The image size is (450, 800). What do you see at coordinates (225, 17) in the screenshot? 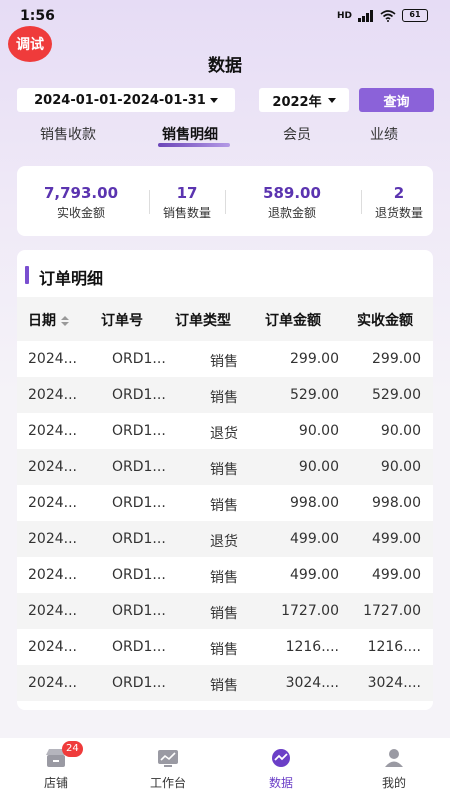
I see `status-bar: 1:56 HD 61` at bounding box center [225, 17].